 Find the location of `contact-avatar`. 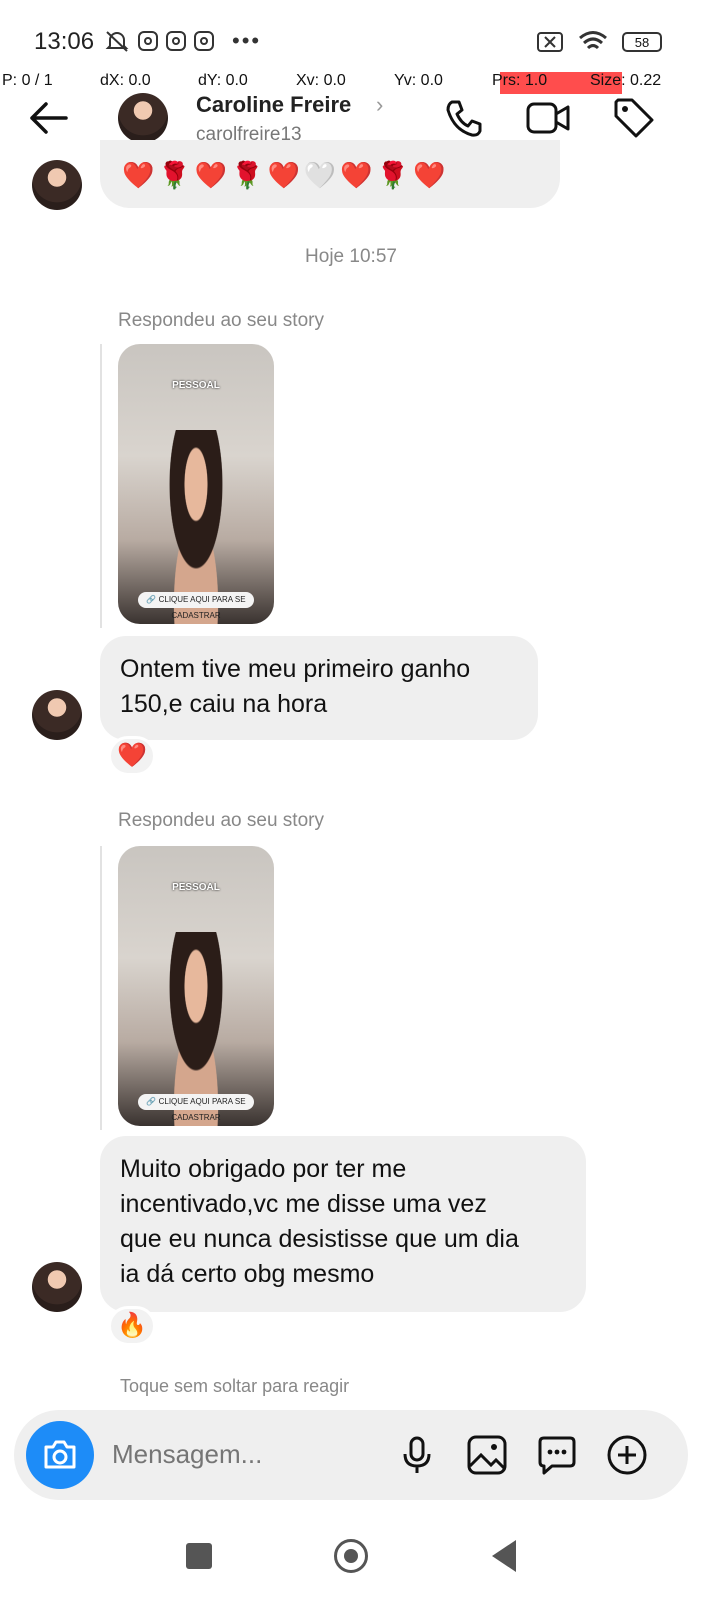

contact-avatar is located at coordinates (143, 118).